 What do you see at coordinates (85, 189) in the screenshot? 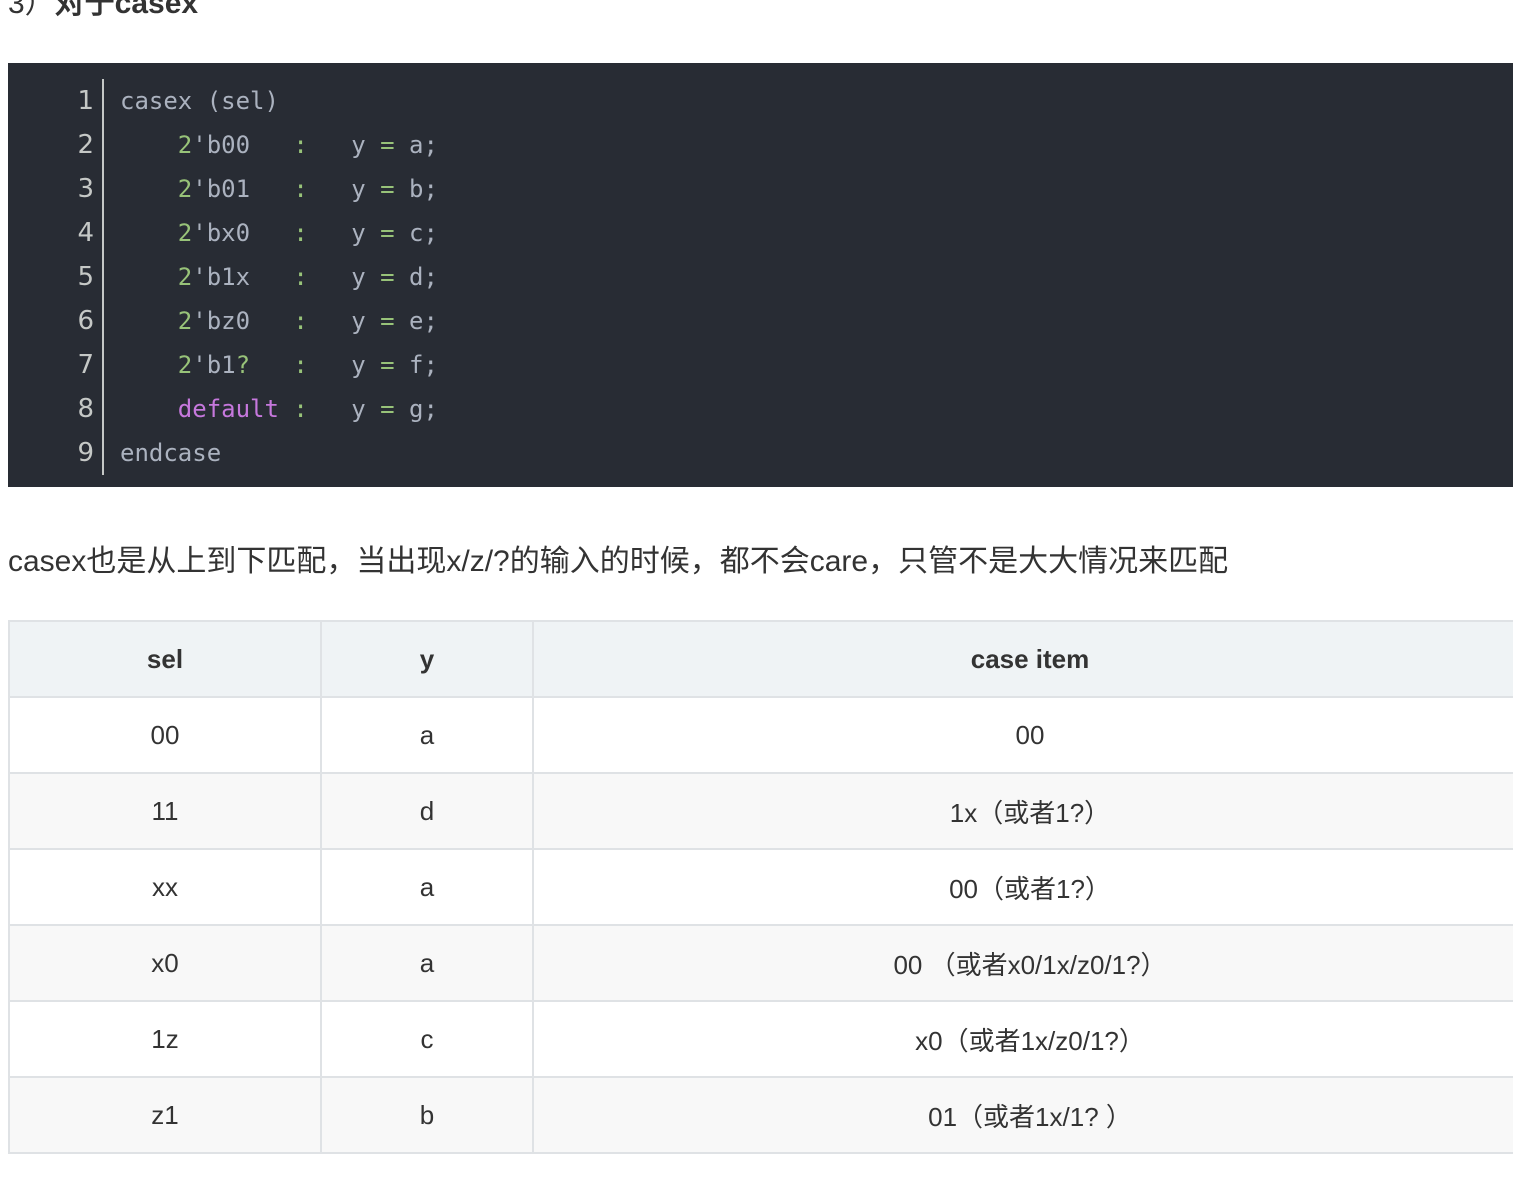
I see `line-number: 3` at bounding box center [85, 189].